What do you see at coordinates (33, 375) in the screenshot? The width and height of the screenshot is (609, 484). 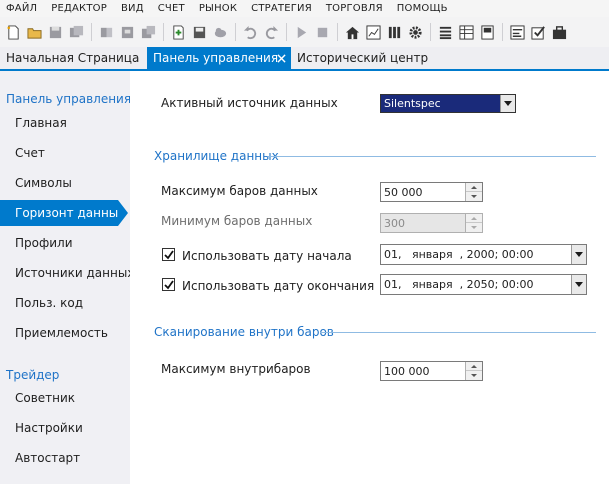 I see `sidebar-header-trader: Трейдер` at bounding box center [33, 375].